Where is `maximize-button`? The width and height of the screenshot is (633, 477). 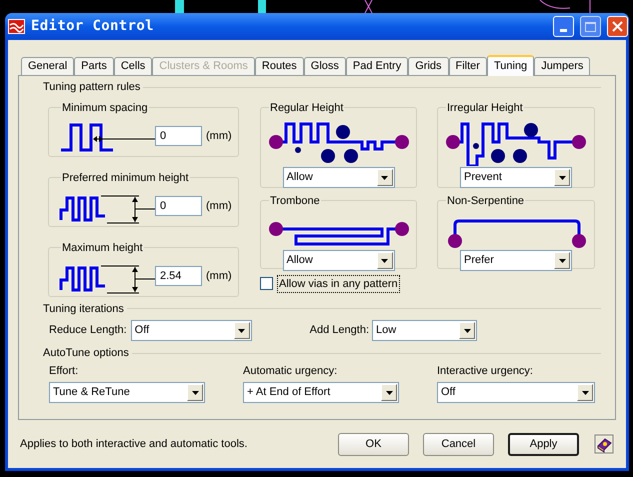 maximize-button is located at coordinates (590, 26).